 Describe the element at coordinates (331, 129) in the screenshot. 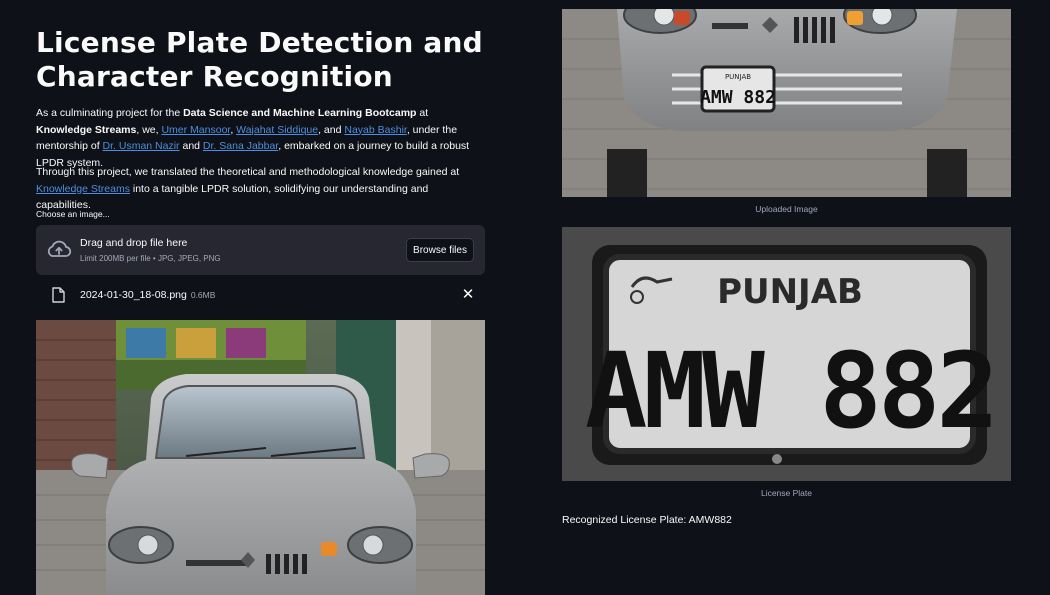

I see `intro-text: , and` at that location.